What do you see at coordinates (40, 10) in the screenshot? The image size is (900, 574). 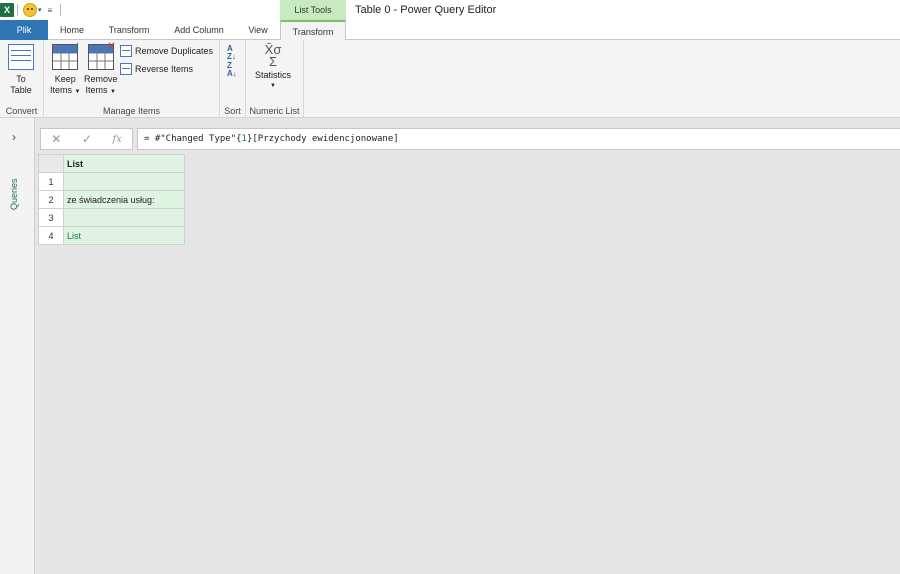 I see `chevron-down-icon: ▾` at bounding box center [40, 10].